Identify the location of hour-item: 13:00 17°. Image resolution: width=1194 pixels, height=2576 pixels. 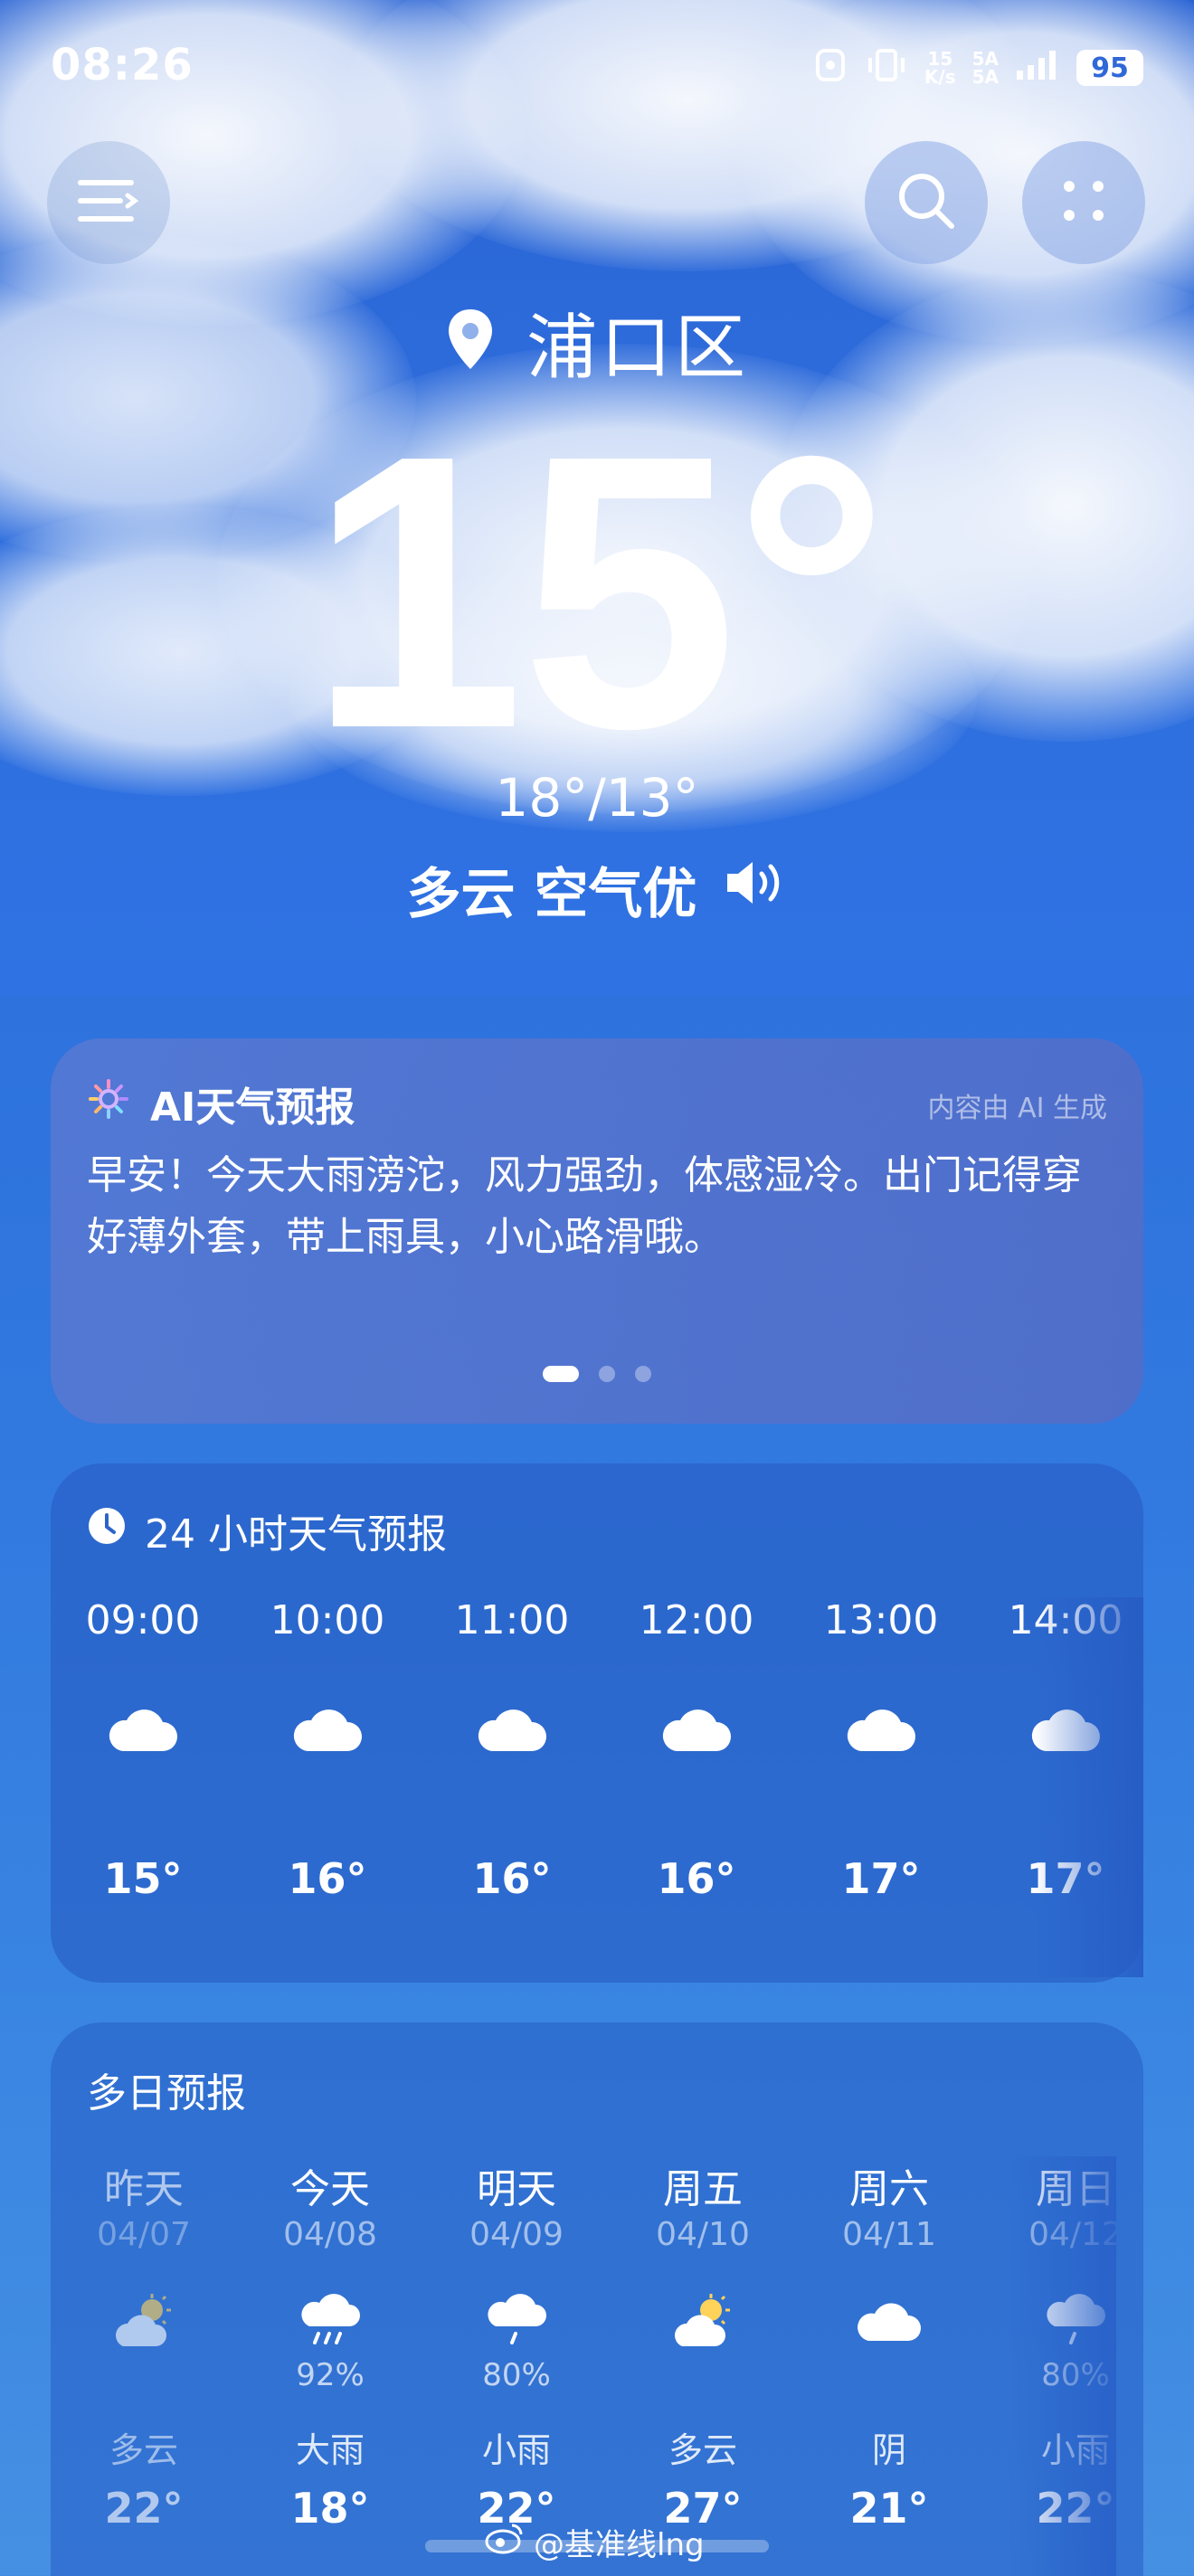
(881, 1750).